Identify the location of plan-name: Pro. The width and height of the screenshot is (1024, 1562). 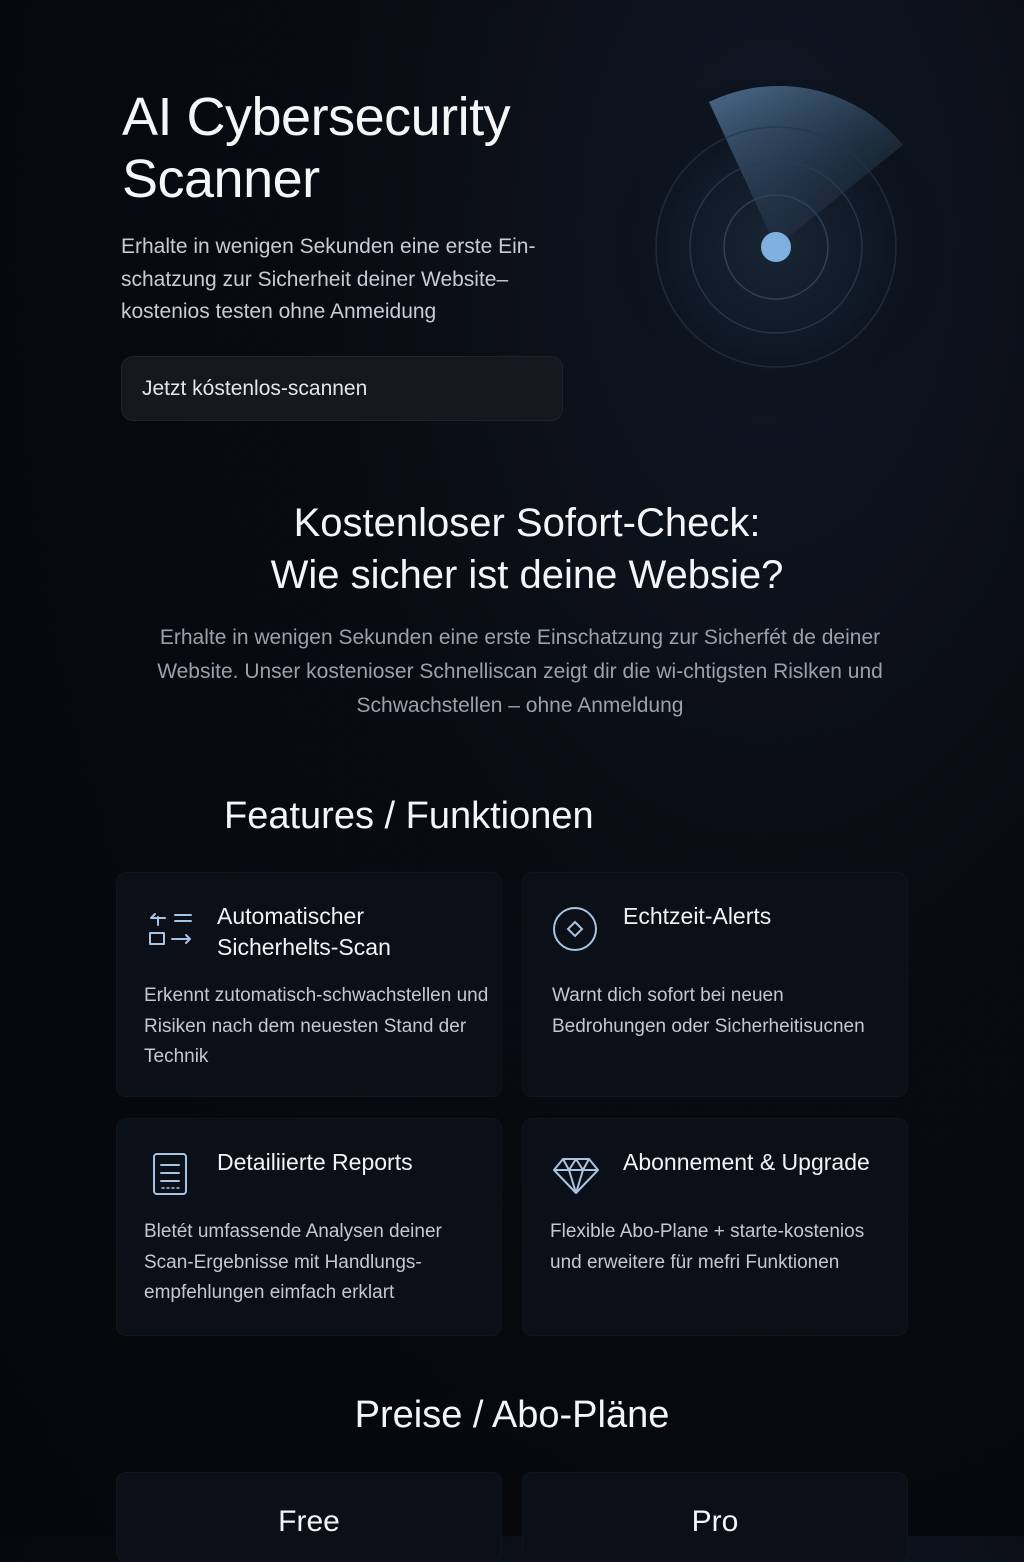
(715, 1521).